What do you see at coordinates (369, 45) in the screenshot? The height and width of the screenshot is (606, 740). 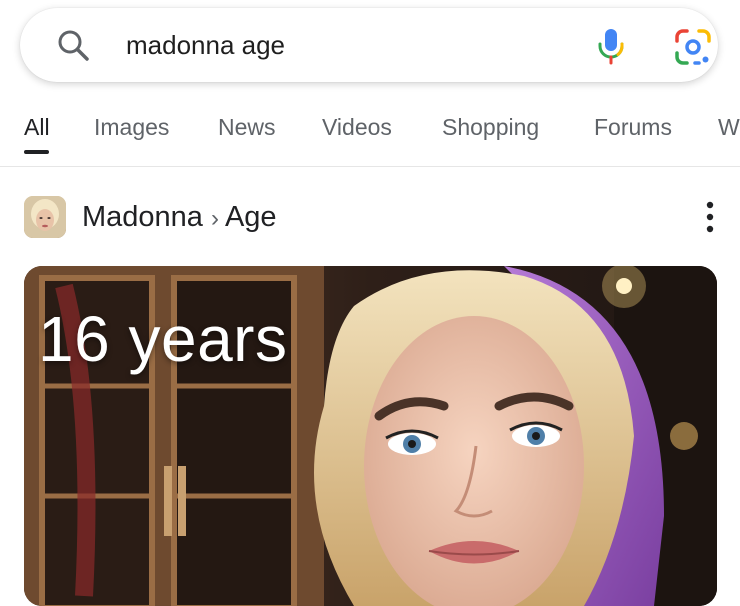 I see `search-bar: madonna age` at bounding box center [369, 45].